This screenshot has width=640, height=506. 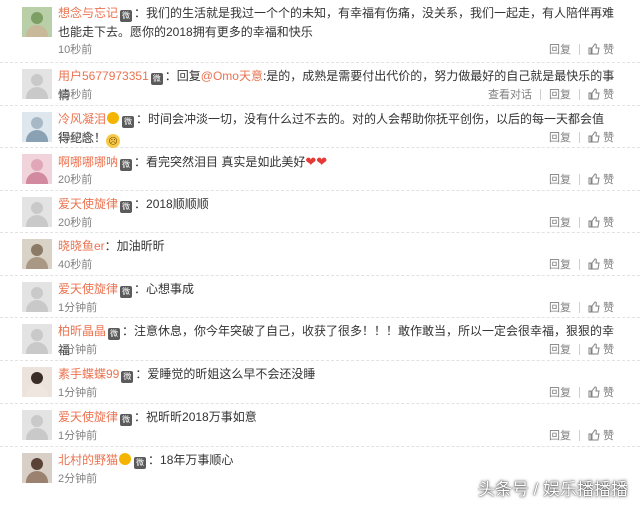 I want to click on comment-item: 爱天使旋律微：2018顺顺顺 20秒前 回复 赞, so click(x=320, y=212).